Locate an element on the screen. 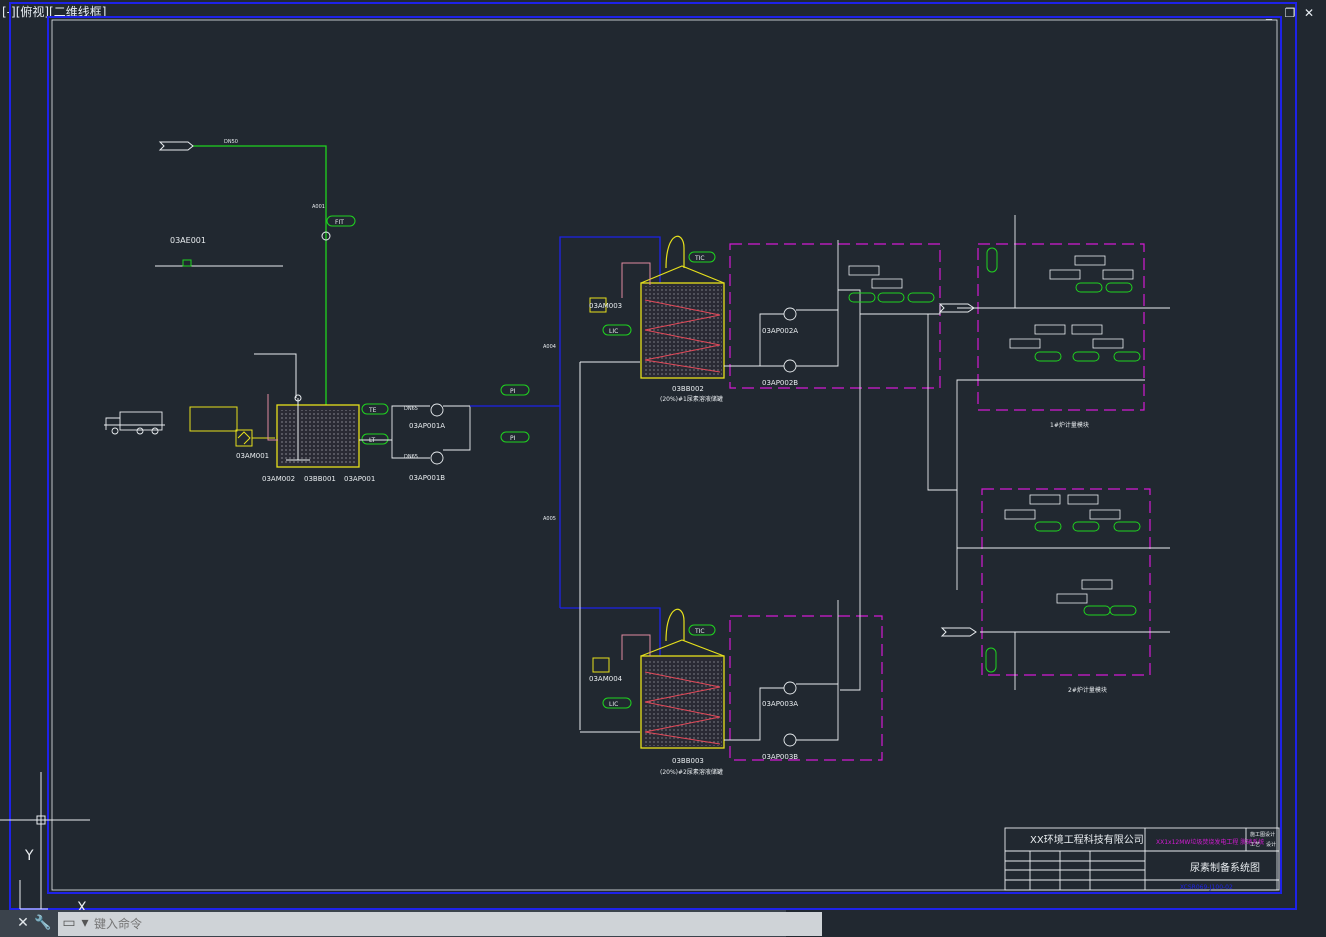 This screenshot has width=1326, height=937. bb003-note: (20%)#2尿素溶液储罐 is located at coordinates (691, 772).